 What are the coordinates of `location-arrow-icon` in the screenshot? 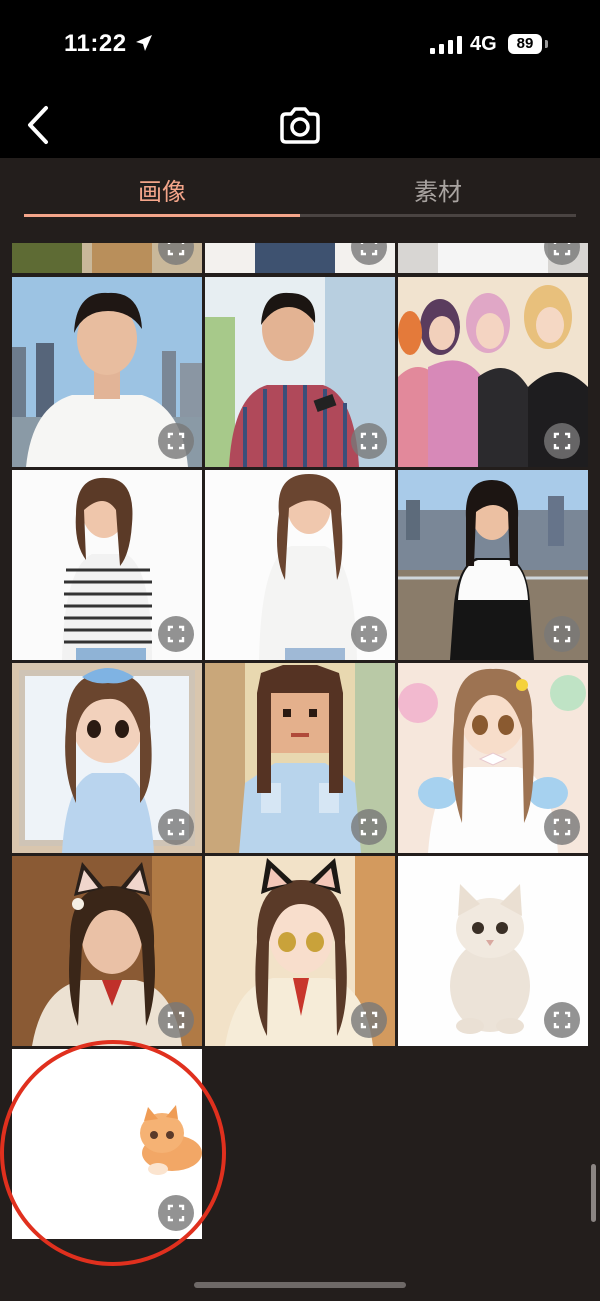 It's located at (144, 43).